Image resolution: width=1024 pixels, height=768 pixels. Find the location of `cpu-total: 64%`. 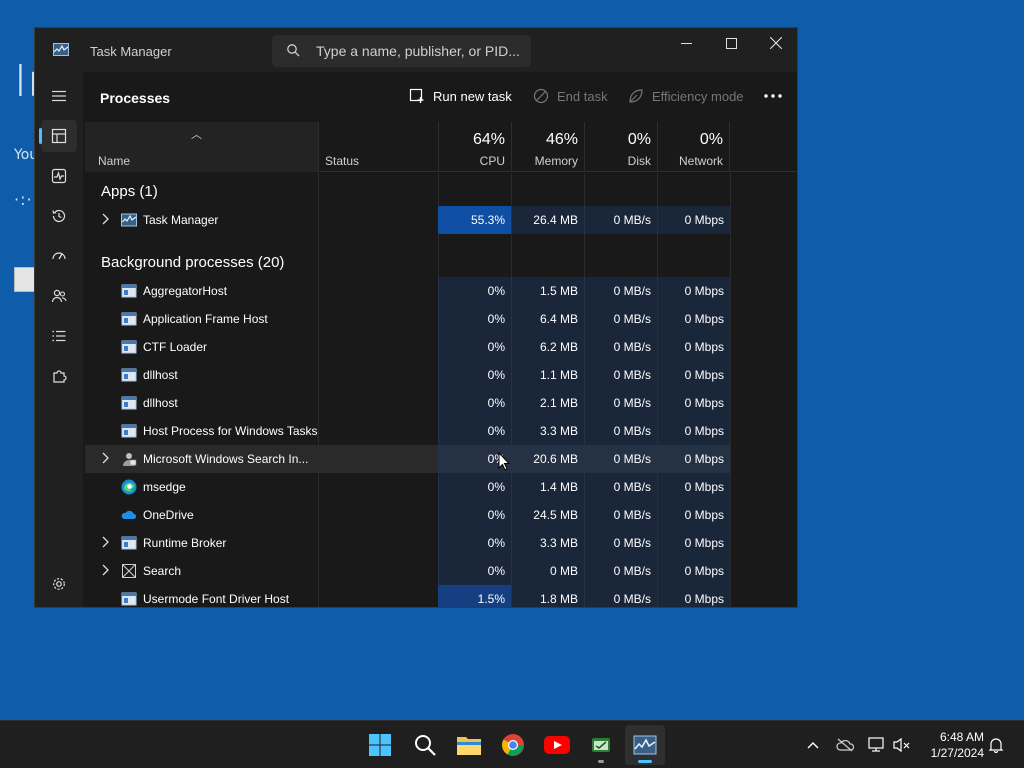

cpu-total: 64% is located at coordinates (488, 139).